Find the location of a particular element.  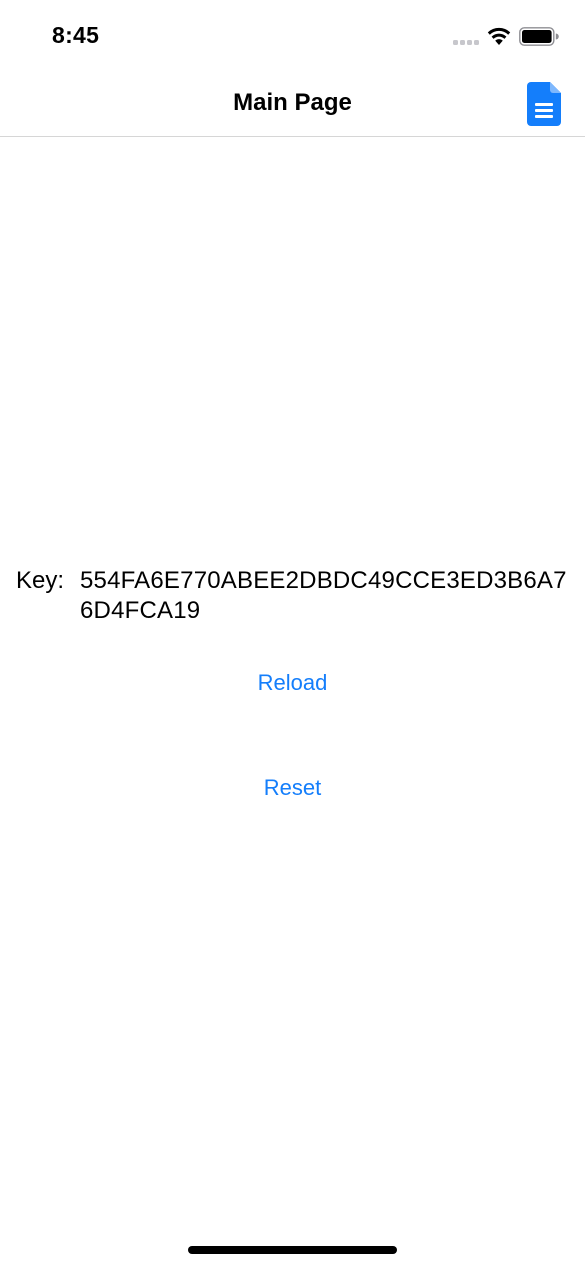

home-indicator is located at coordinates (292, 1250).